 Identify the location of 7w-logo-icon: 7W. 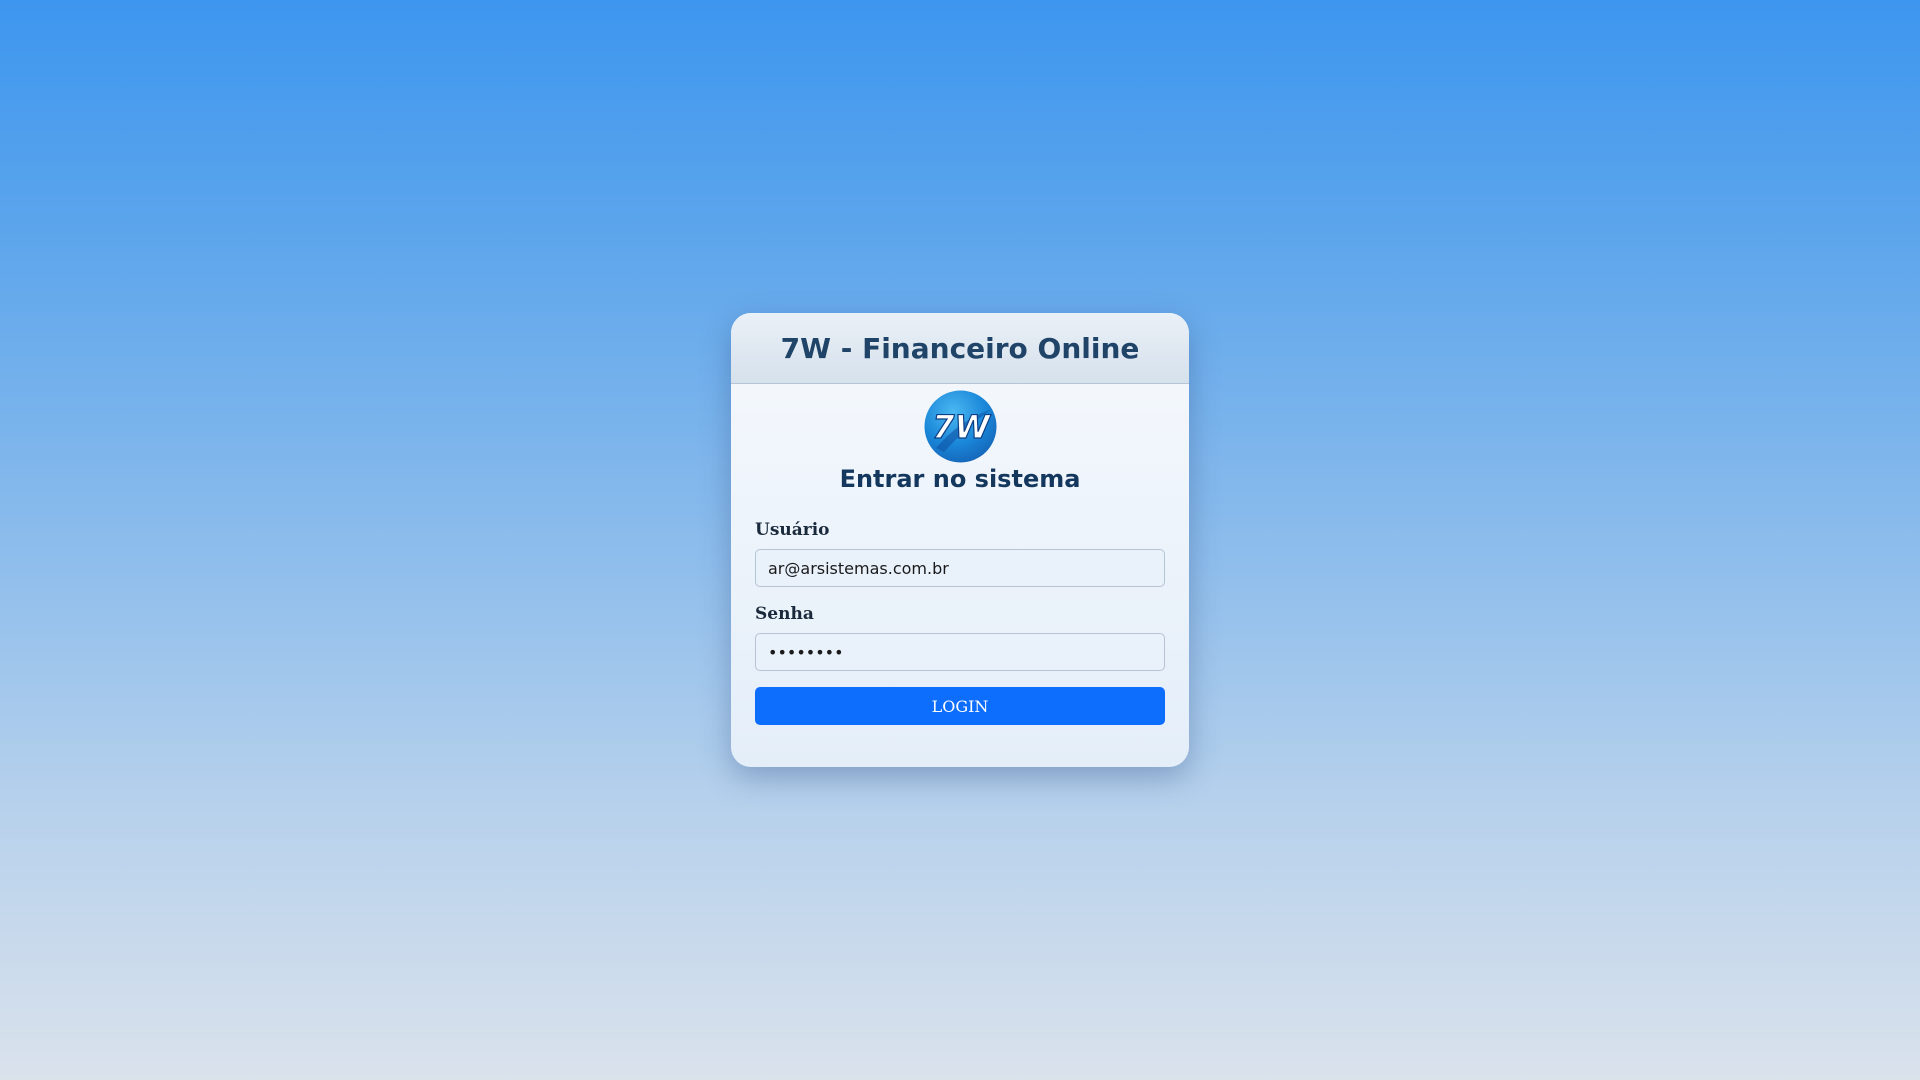
(960, 426).